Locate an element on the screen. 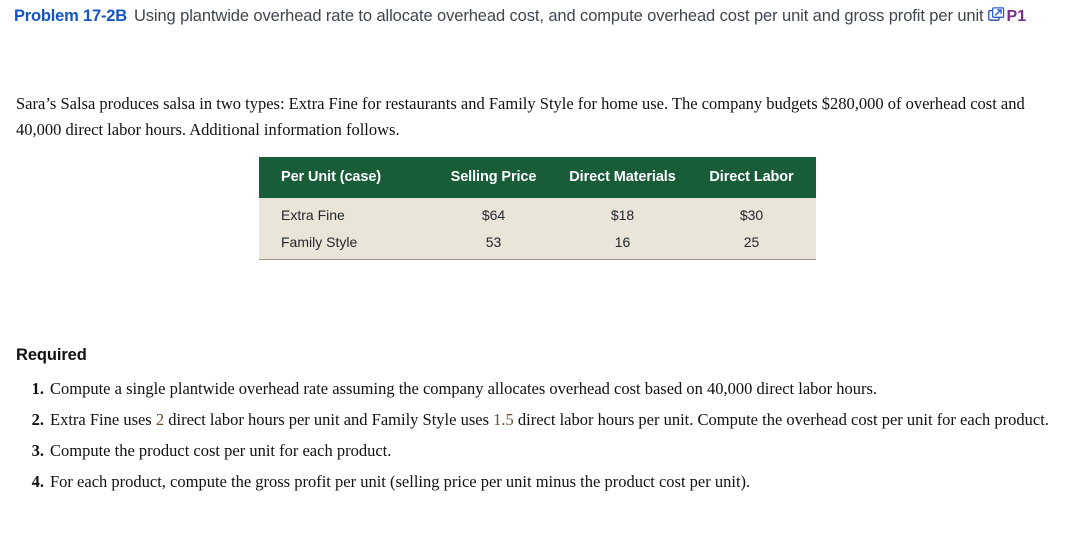 This screenshot has width=1066, height=548. cell-product-name: Extra Fine is located at coordinates (344, 213).